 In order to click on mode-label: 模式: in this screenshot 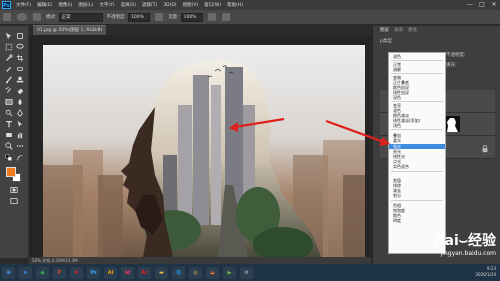, I will do `click(51, 17)`.